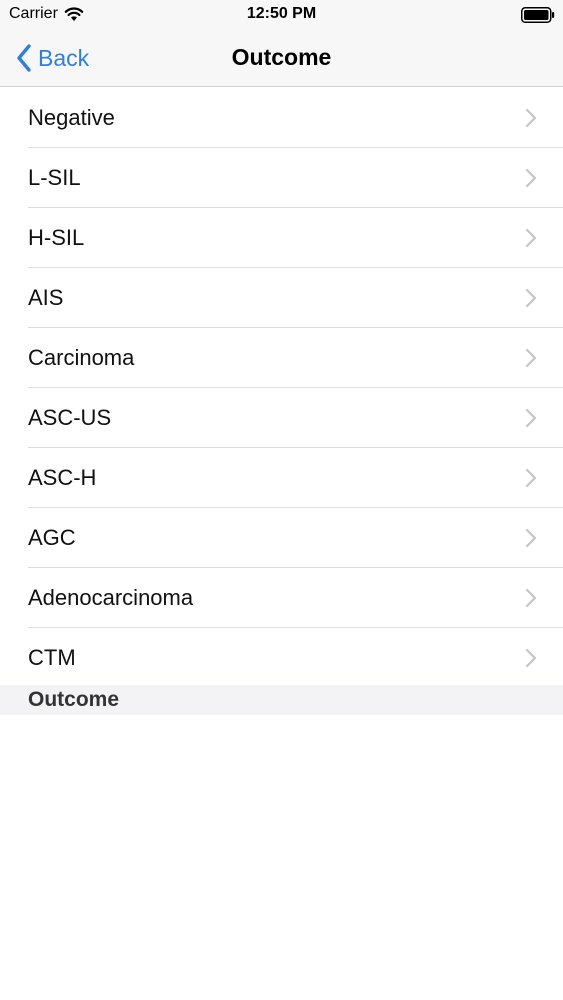 The image size is (563, 1000). Describe the element at coordinates (54, 177) in the screenshot. I see `list-item-label: L-SIL` at that location.